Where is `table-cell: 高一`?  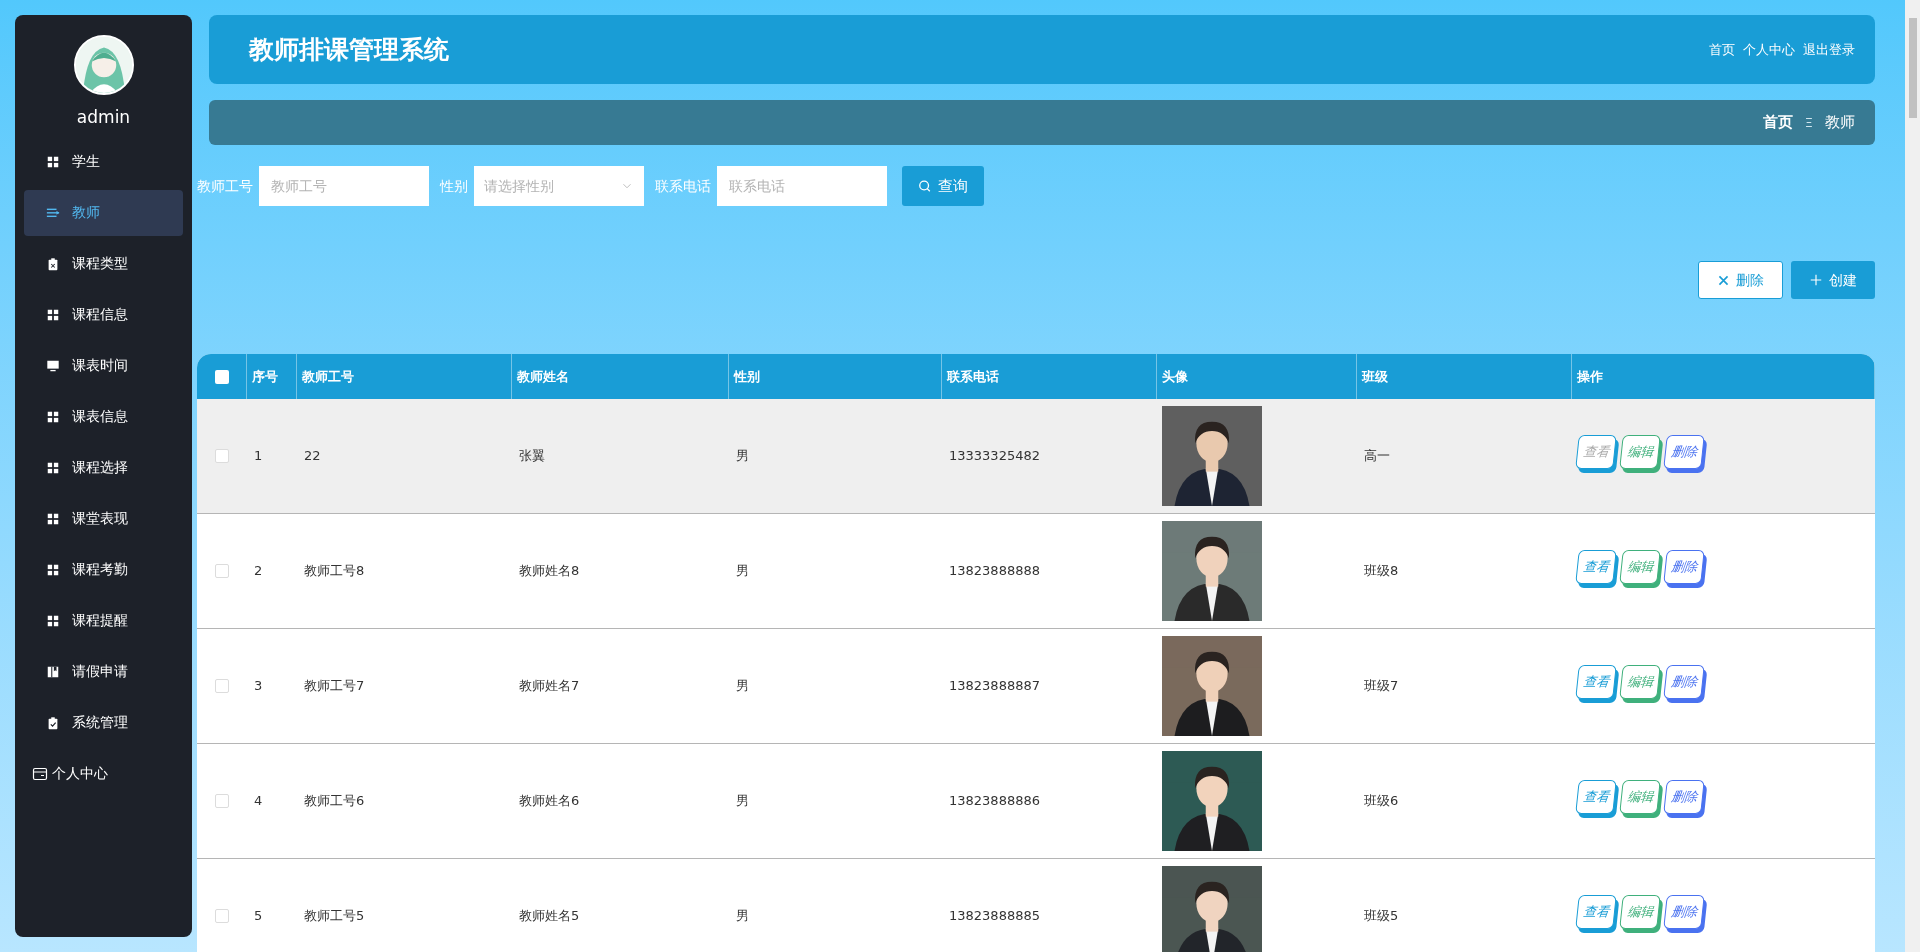 table-cell: 高一 is located at coordinates (1377, 456).